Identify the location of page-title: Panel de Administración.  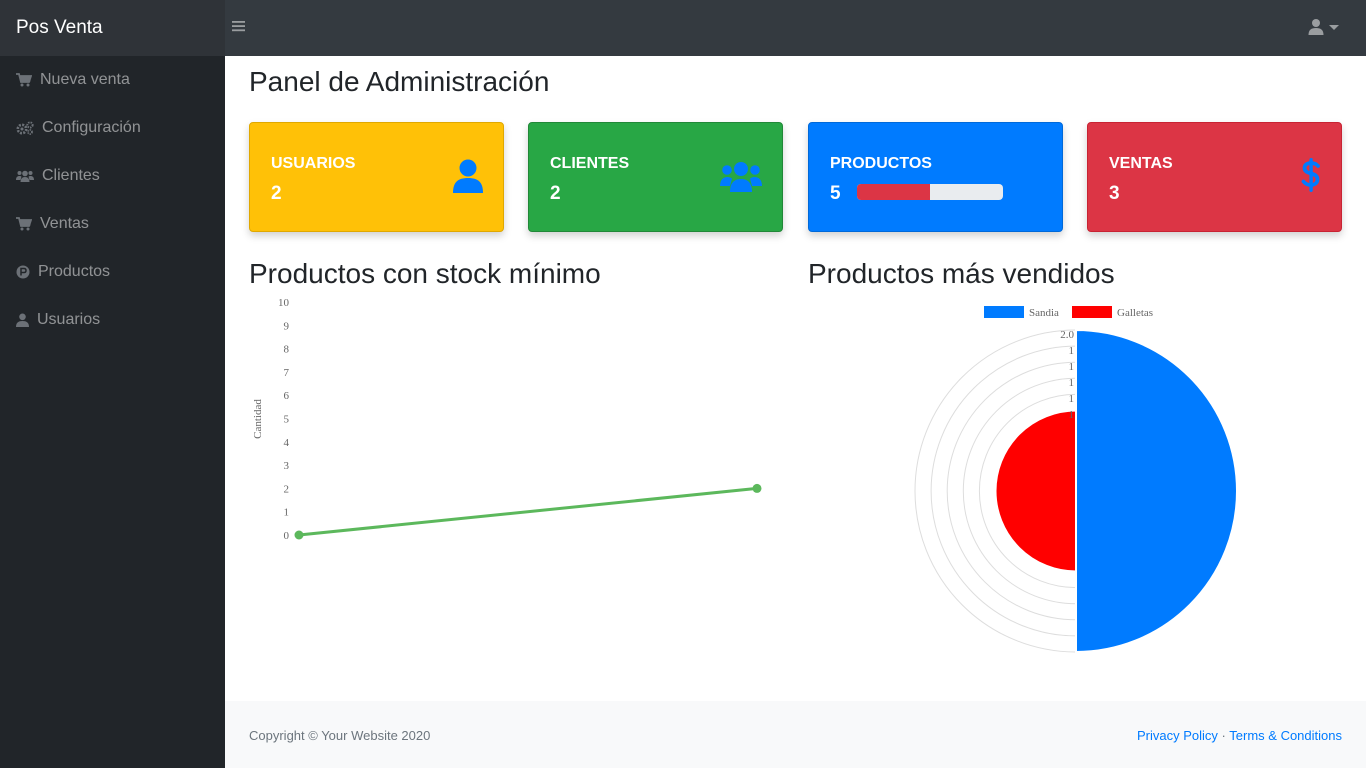
(399, 81).